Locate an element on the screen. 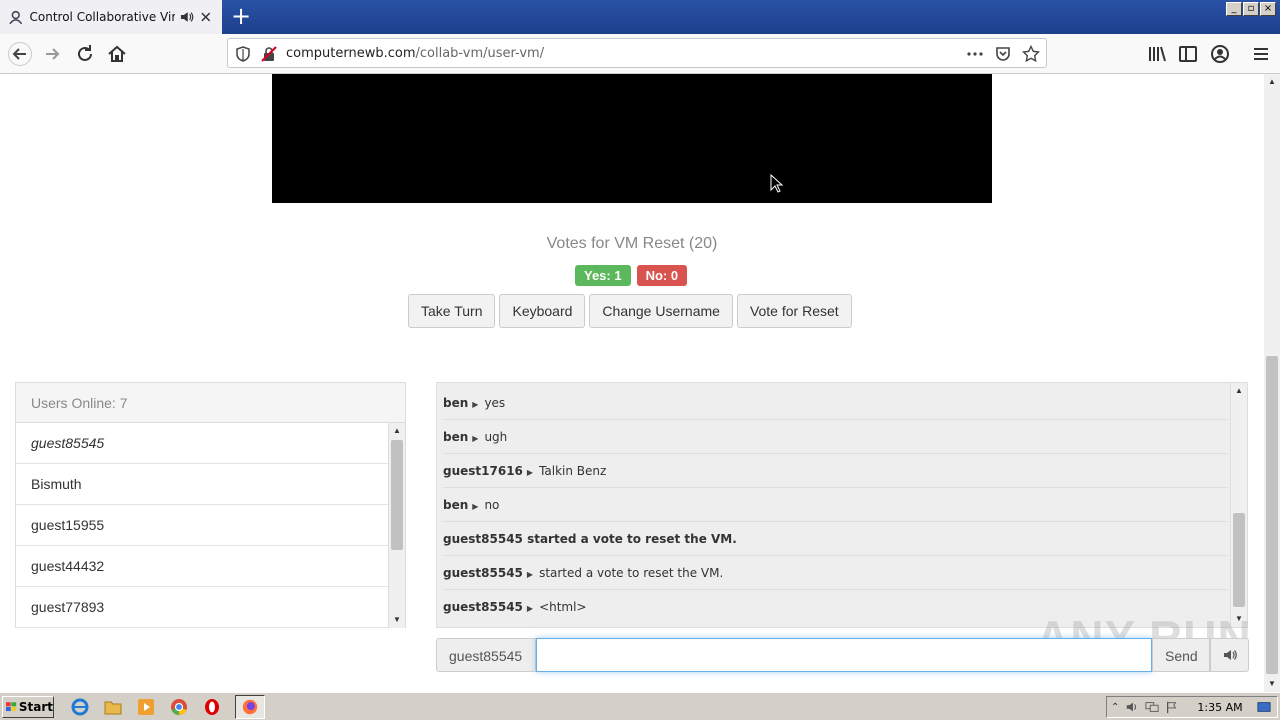 The height and width of the screenshot is (720, 1280). users-scrollbar: ▲ ▼ is located at coordinates (396, 525).